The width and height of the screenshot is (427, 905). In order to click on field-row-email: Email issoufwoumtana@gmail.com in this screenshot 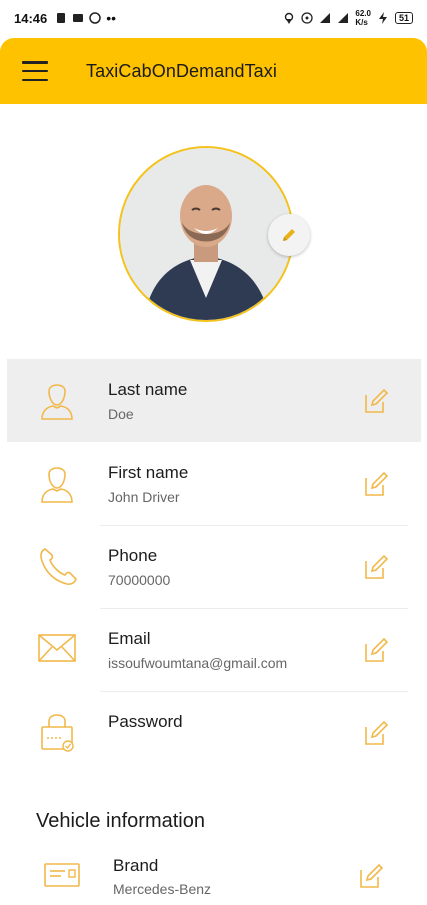, I will do `click(214, 649)`.